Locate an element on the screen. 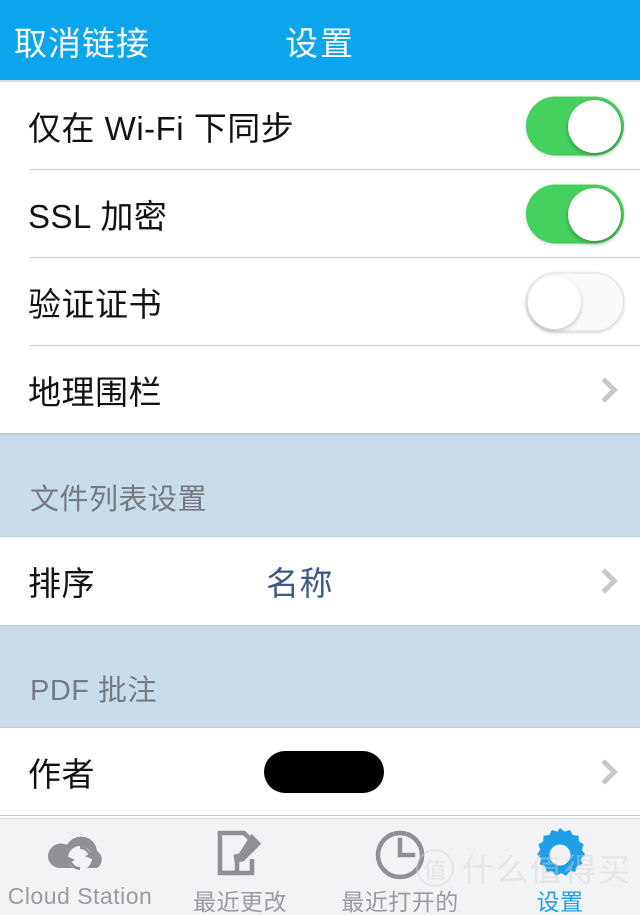 This screenshot has width=640, height=915. row-label: 验证证书 is located at coordinates (95, 304).